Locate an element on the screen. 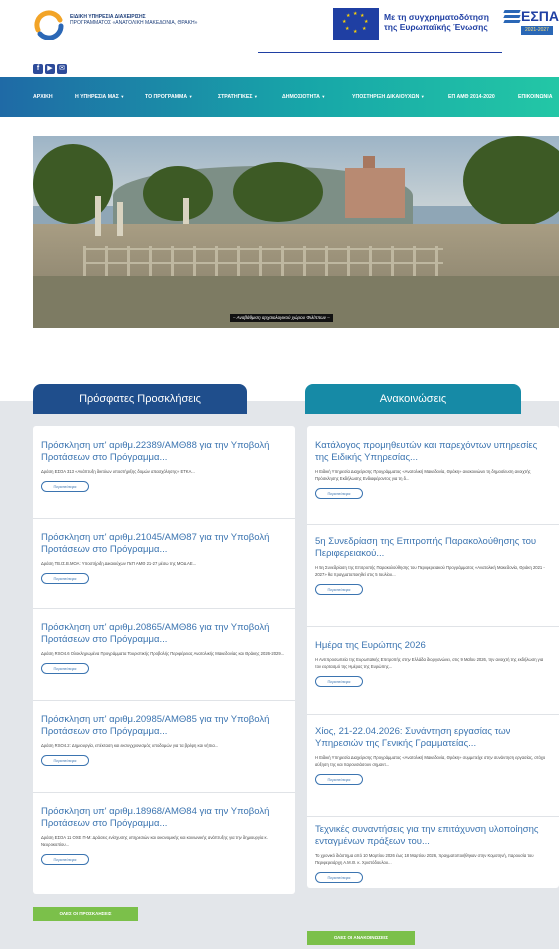  nav-label: ΔΗΜΟΣΙΟΤΗΤΑ is located at coordinates (301, 97).